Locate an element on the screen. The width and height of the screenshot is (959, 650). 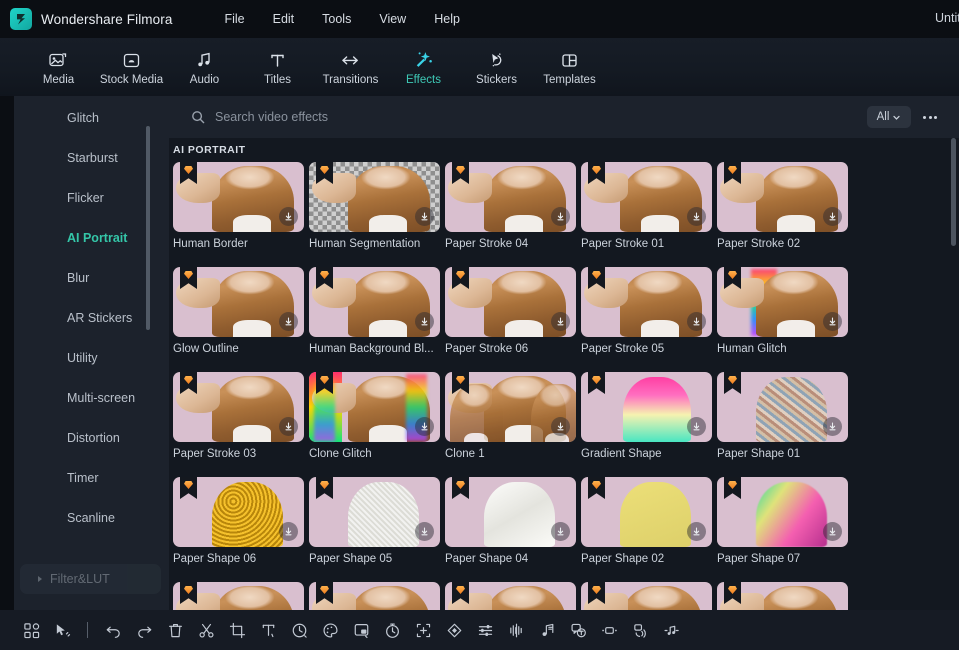
split-button is located at coordinates (206, 630).